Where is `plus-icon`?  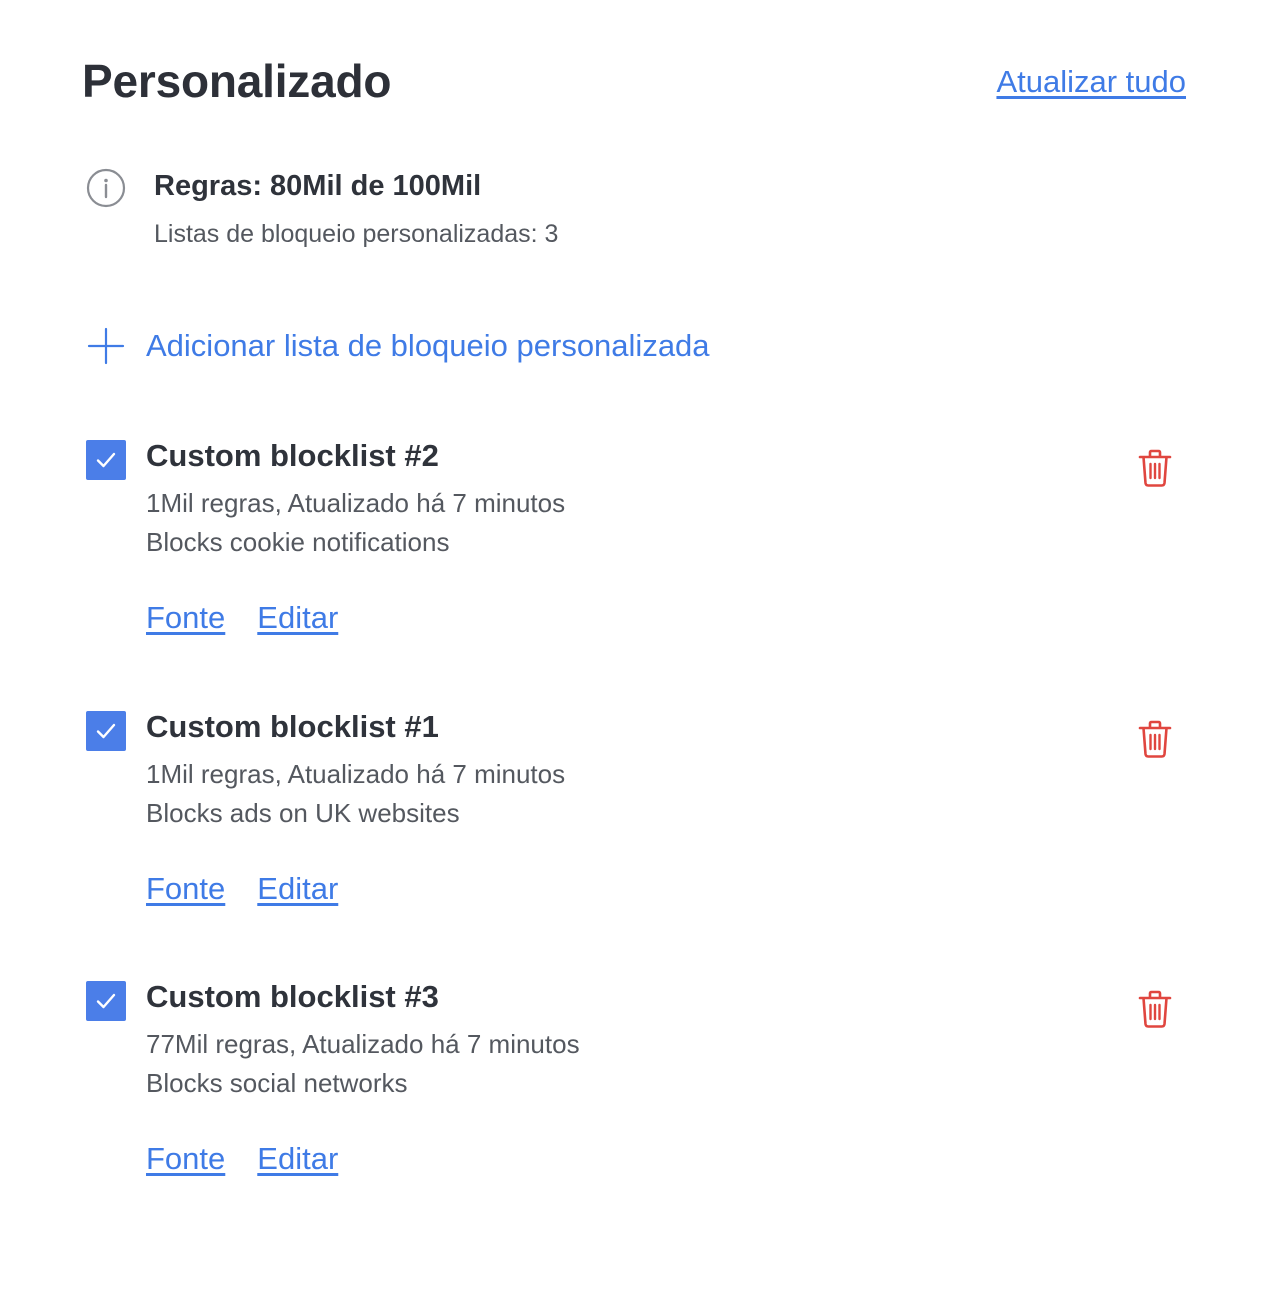
plus-icon is located at coordinates (106, 346).